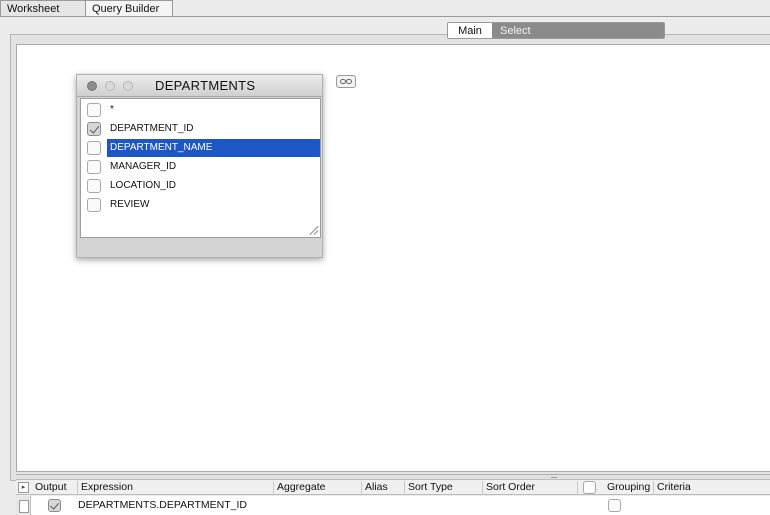 The image size is (770, 515). I want to click on table-window-titlebar: DEPARTMENTS, so click(199, 86).